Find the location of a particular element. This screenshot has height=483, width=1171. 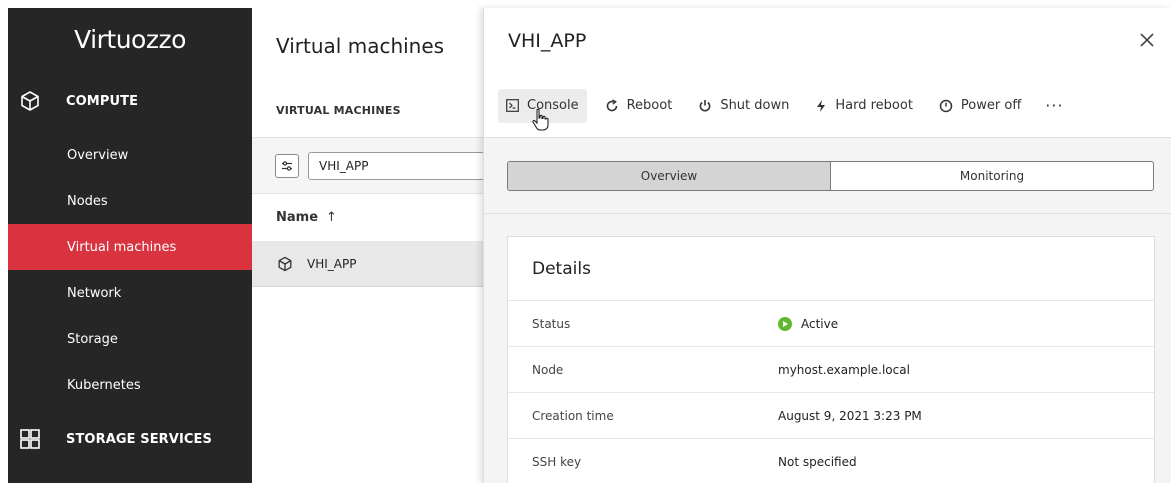

sidebar-item-virtual-machines: Virtual machines is located at coordinates (130, 247).